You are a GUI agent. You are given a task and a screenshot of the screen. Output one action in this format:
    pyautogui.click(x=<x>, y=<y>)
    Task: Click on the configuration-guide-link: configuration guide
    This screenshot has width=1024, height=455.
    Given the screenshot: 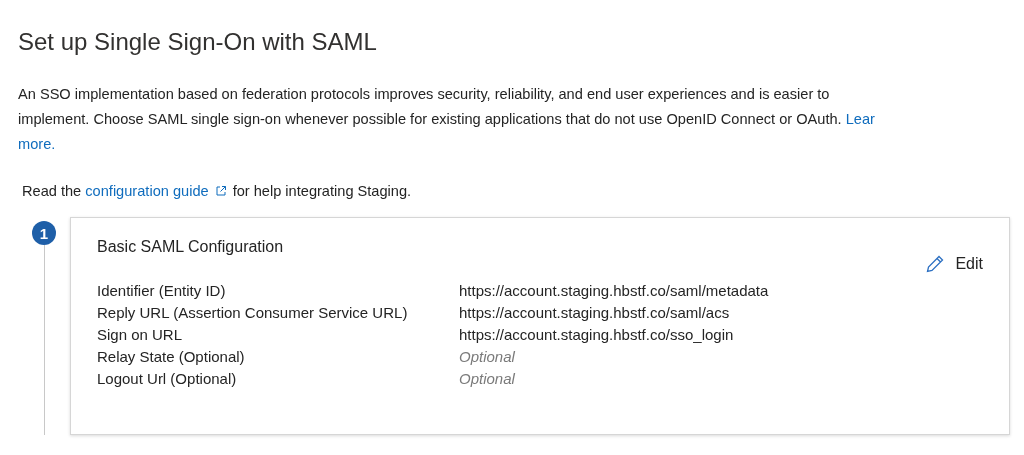 What is the action you would take?
    pyautogui.click(x=147, y=191)
    